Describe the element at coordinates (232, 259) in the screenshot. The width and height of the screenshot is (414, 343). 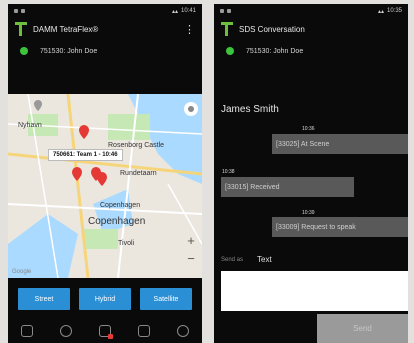
I see `send-as-label: Send as` at that location.